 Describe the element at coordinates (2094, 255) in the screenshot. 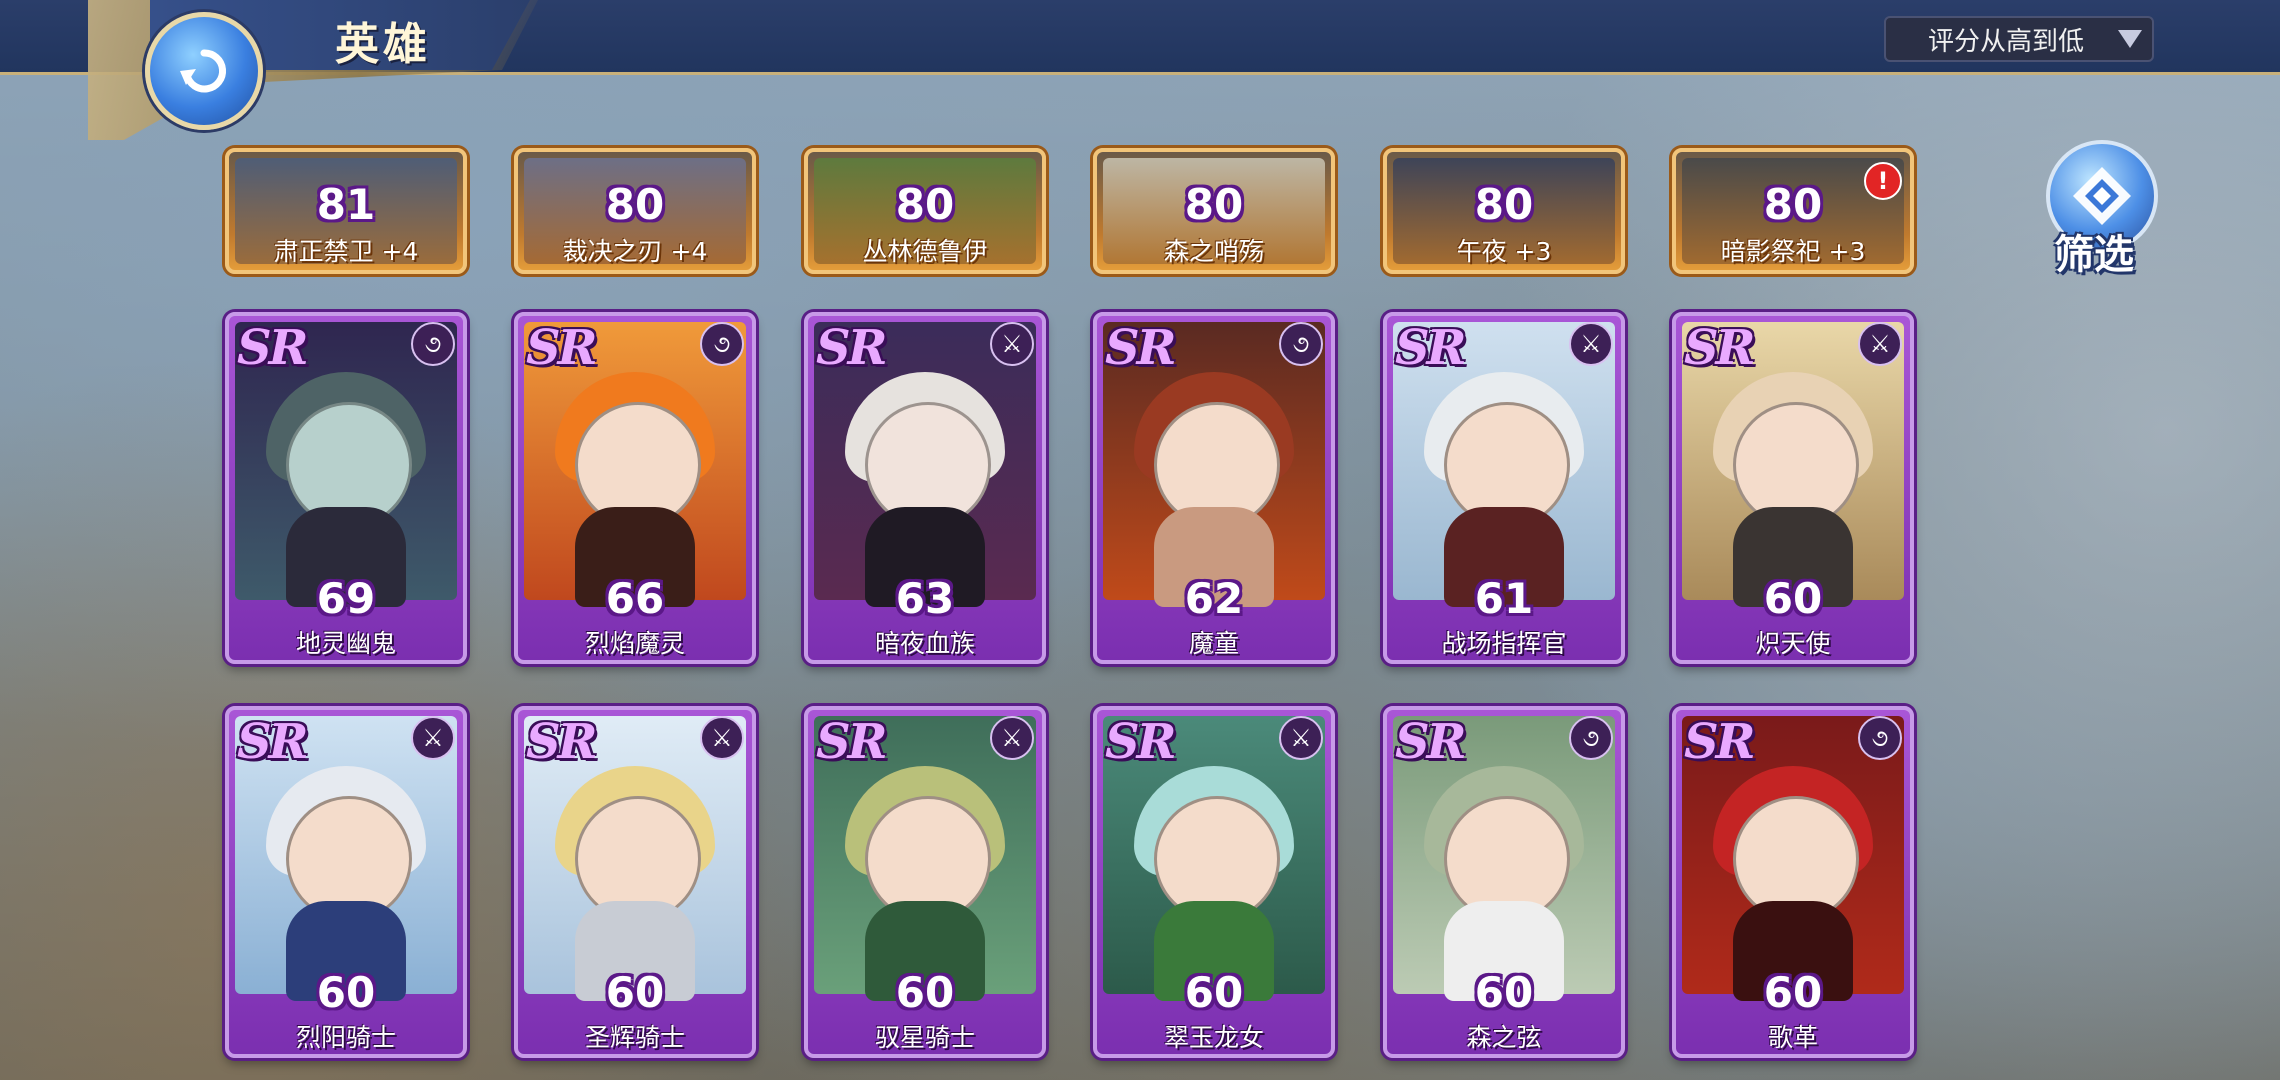

I see `filter-label: 筛选` at that location.